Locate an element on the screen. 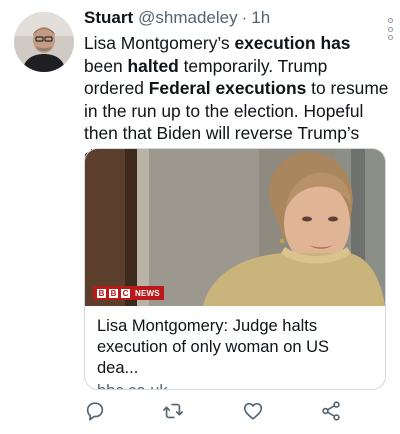 The image size is (400, 434). bbc-logo-letter: C is located at coordinates (125, 293).